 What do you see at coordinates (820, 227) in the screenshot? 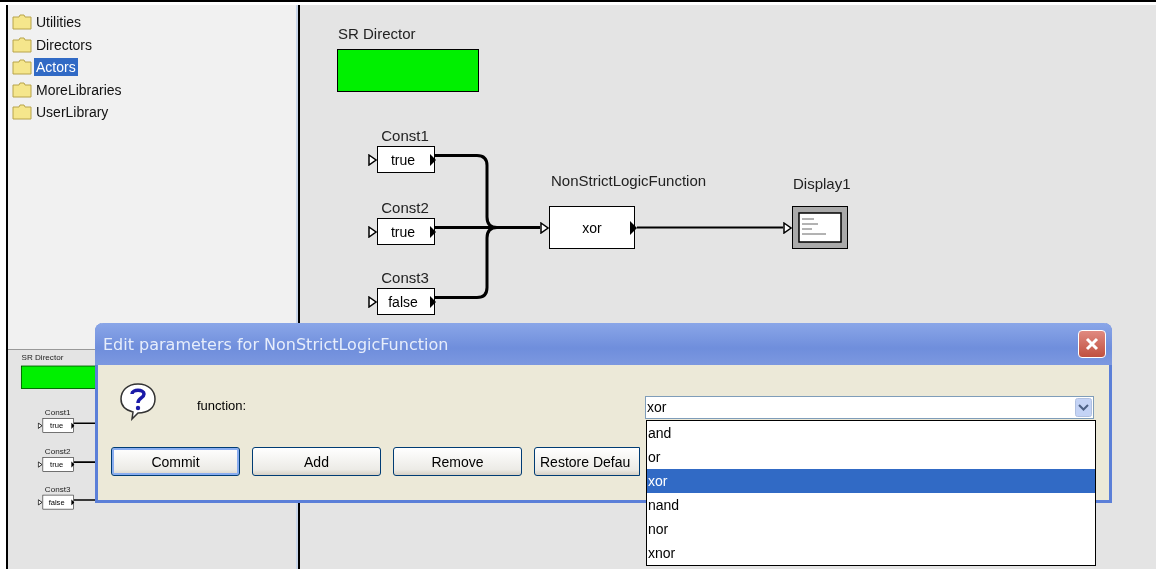
I see `display-block-icon` at bounding box center [820, 227].